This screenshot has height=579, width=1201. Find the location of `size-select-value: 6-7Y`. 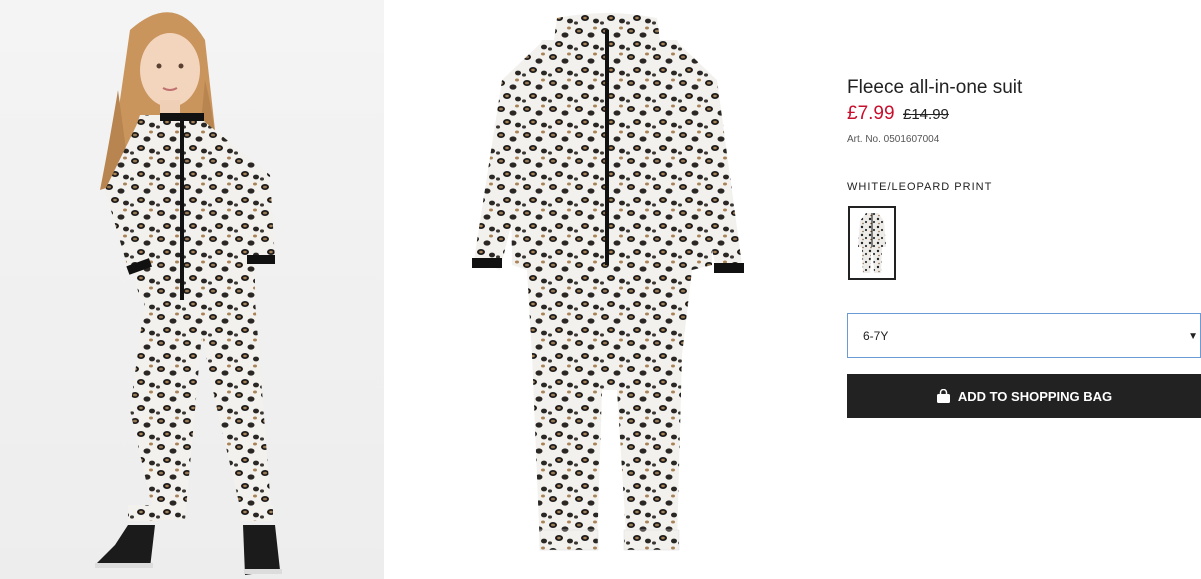

size-select-value: 6-7Y is located at coordinates (876, 336).